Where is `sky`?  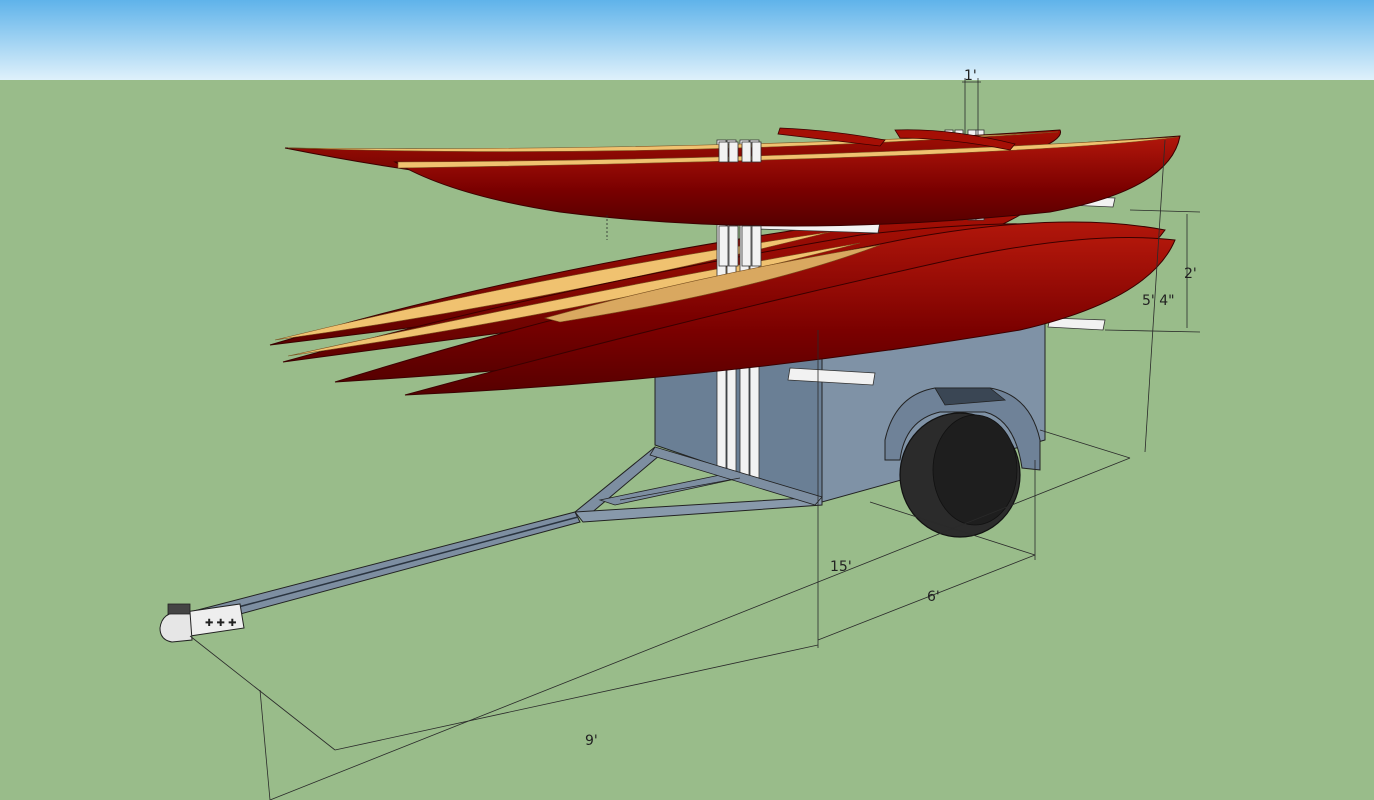 sky is located at coordinates (687, 40).